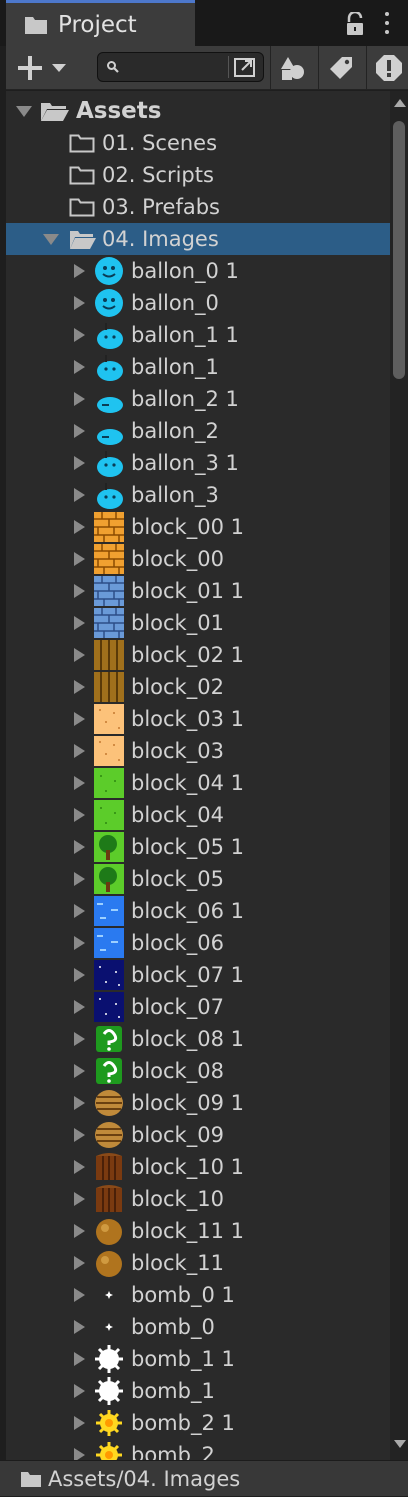  What do you see at coordinates (47, 68) in the screenshot?
I see `create-button` at bounding box center [47, 68].